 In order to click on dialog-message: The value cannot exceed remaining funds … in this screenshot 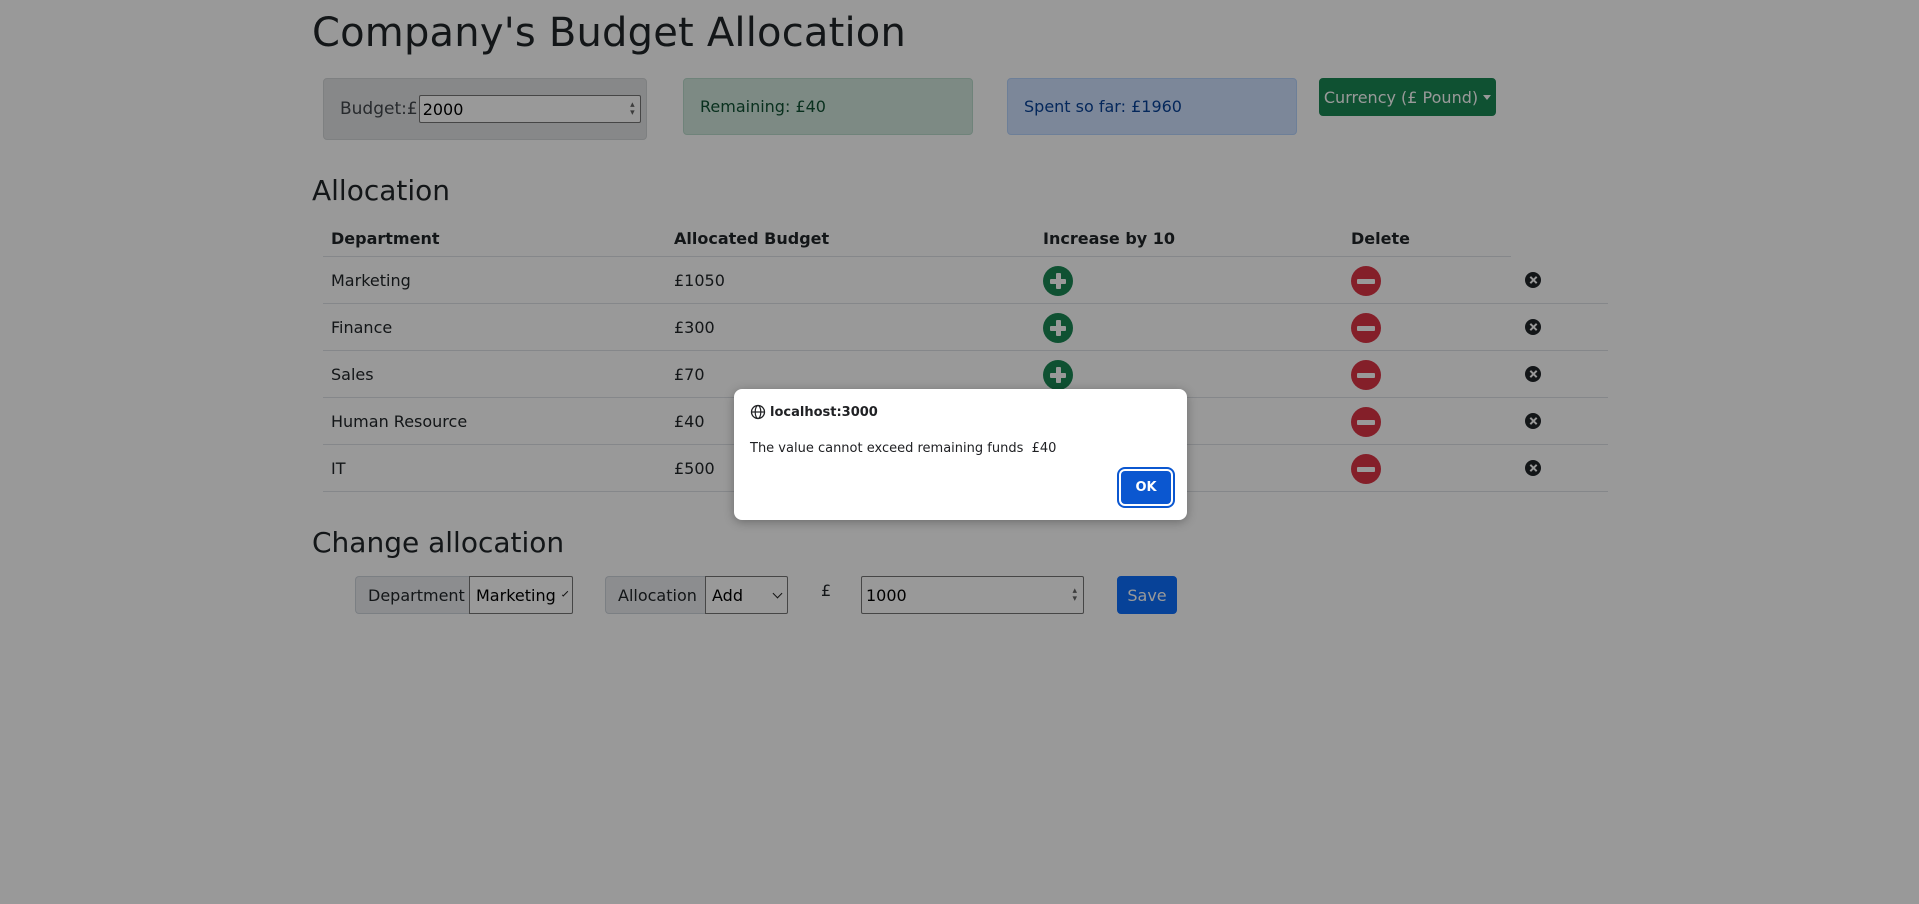, I will do `click(903, 448)`.